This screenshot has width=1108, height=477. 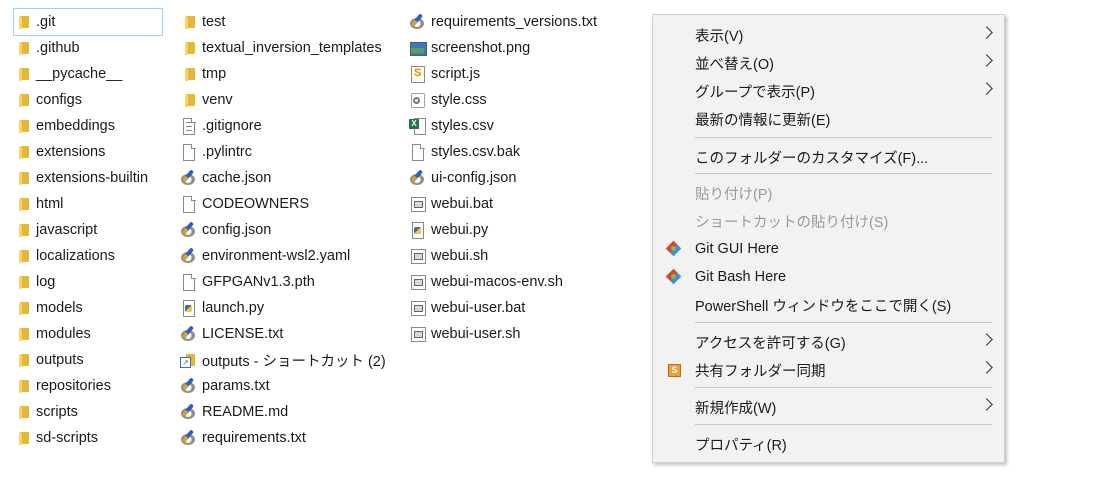 I want to click on file-item: params.txt, so click(x=283, y=386).